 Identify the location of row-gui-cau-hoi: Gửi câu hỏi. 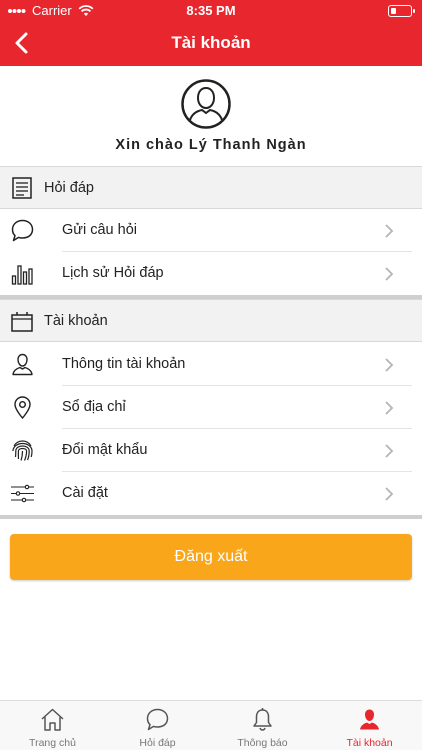
(211, 230).